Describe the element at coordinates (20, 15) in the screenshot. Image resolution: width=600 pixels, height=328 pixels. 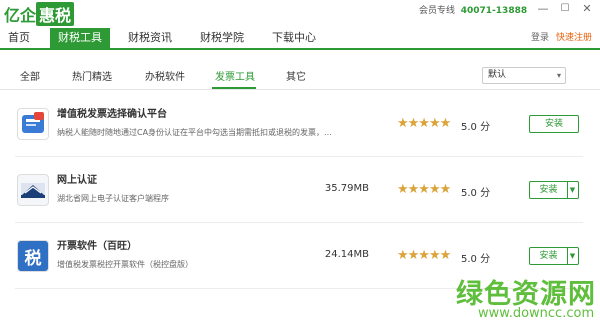
I see `logo-text: 亿企` at that location.